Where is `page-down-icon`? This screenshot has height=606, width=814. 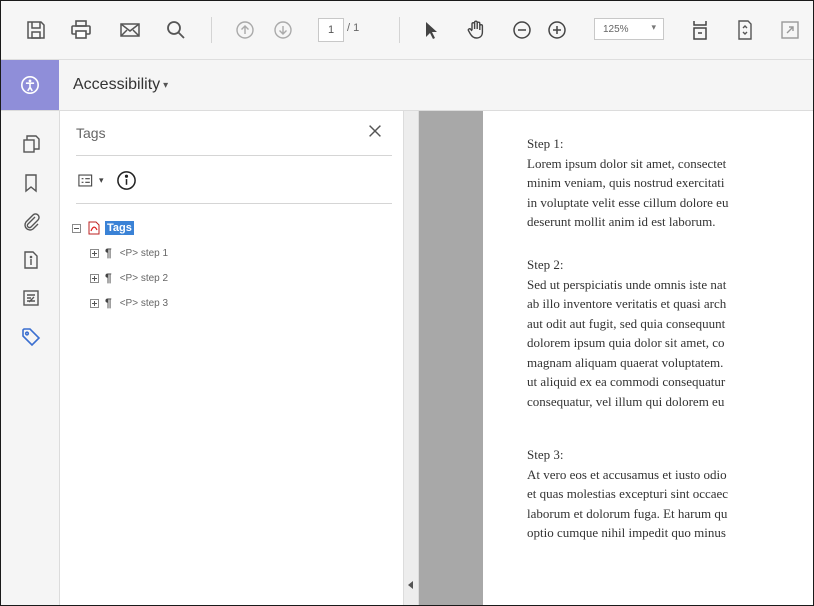 page-down-icon is located at coordinates (283, 30).